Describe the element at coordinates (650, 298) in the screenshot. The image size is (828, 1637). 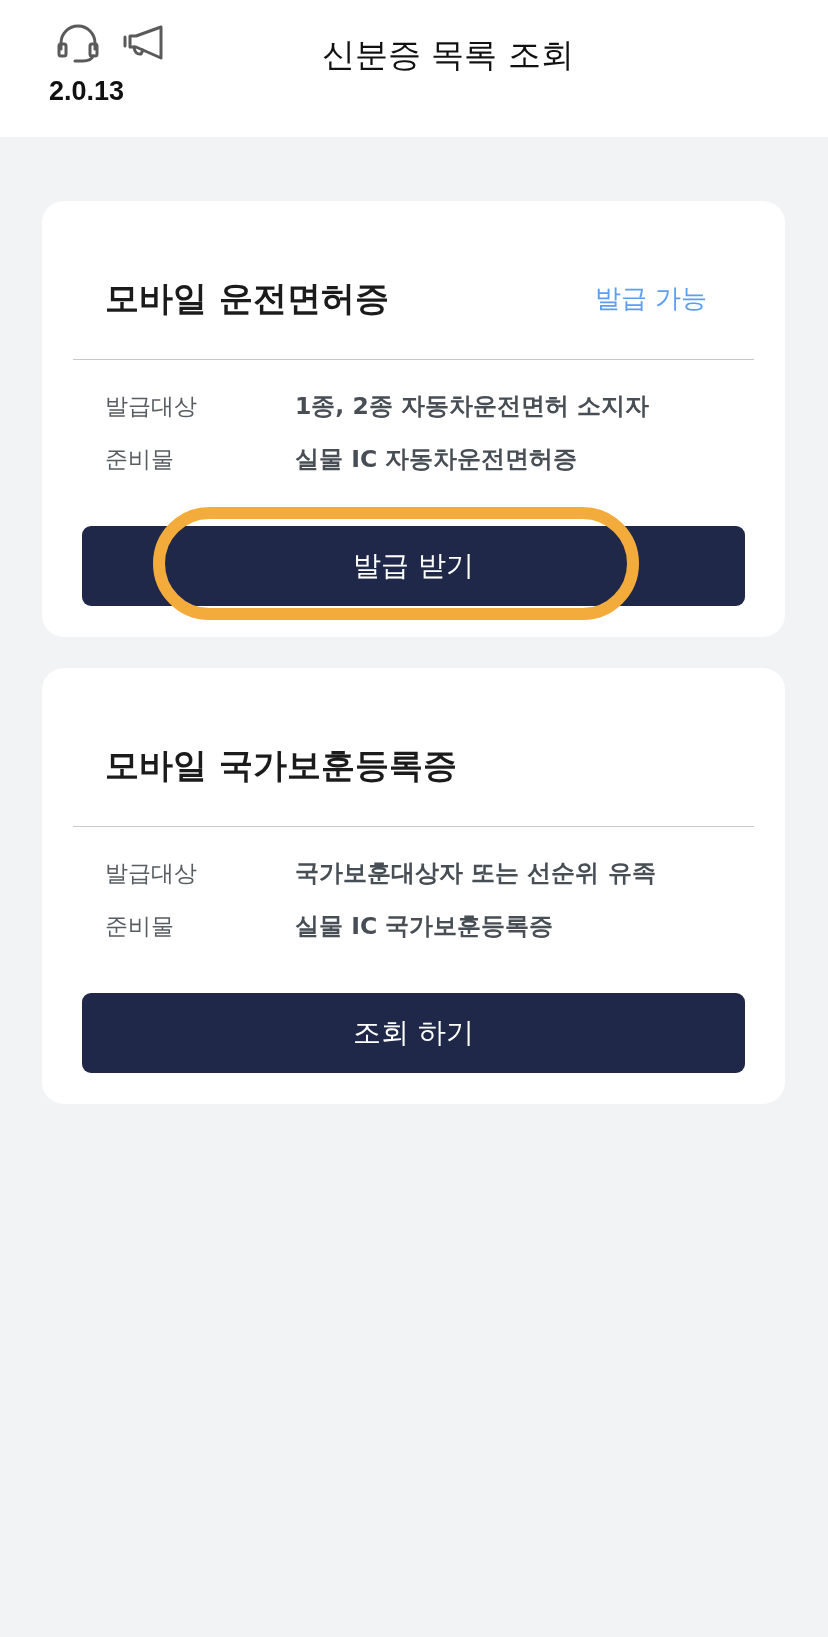
I see `status-label: 발급 가능` at that location.